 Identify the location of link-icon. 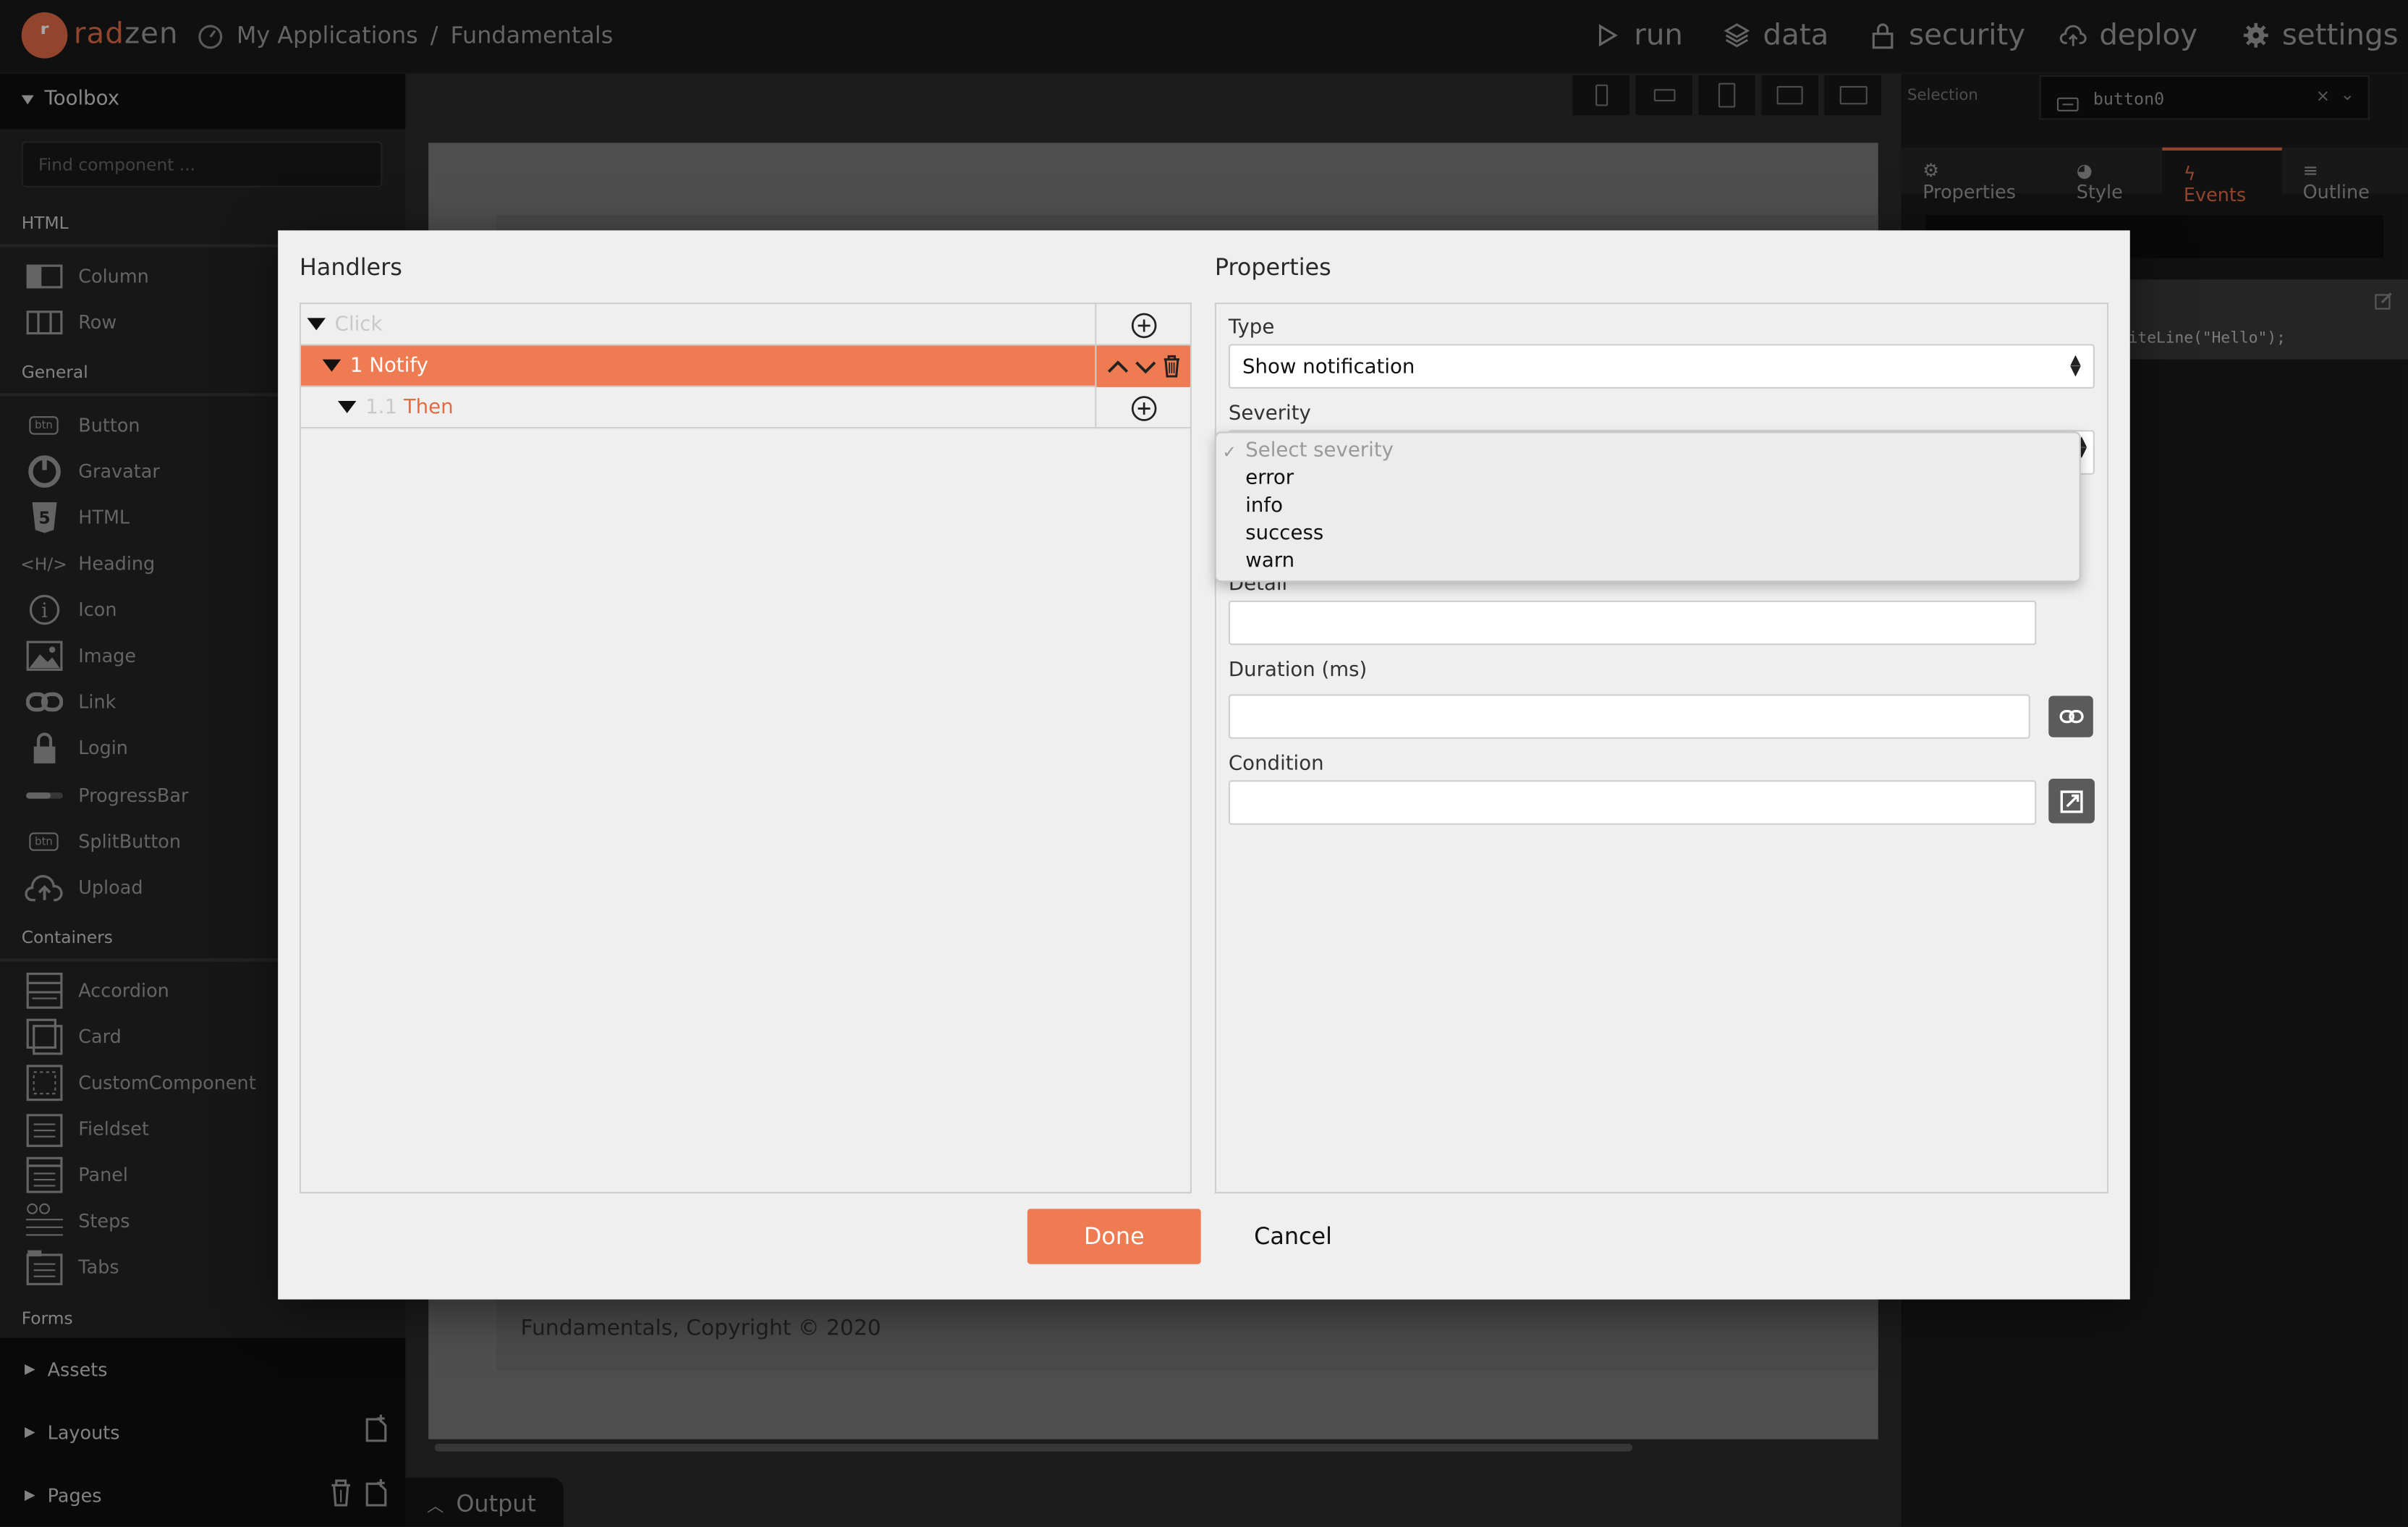
(2071, 716).